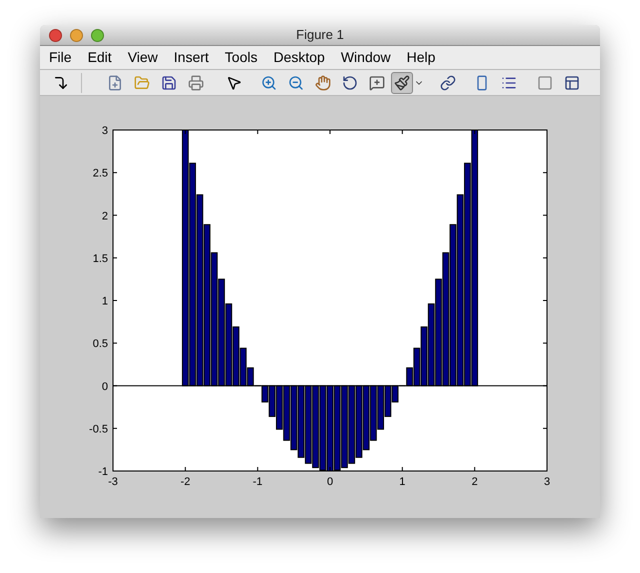 The width and height of the screenshot is (640, 573). Describe the element at coordinates (475, 482) in the screenshot. I see `x-tick-label: 2` at that location.